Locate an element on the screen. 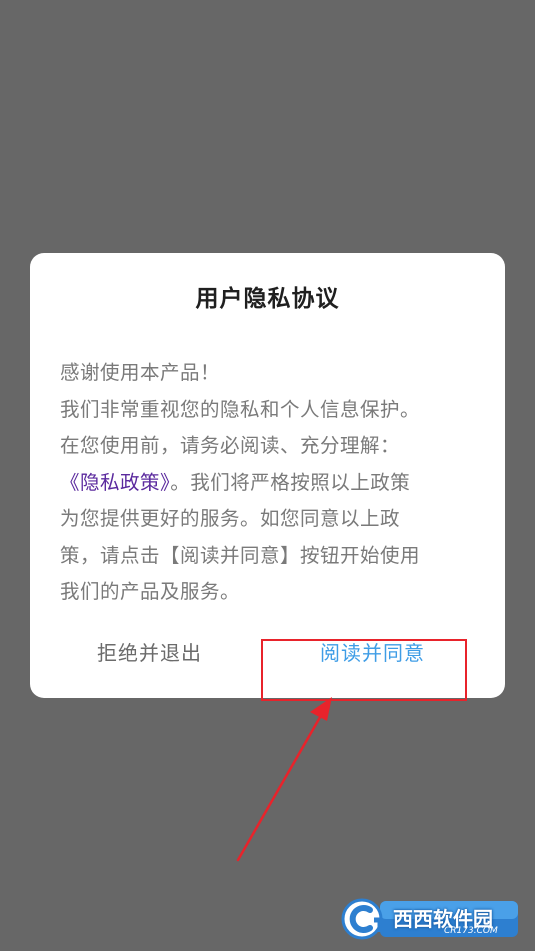 This screenshot has width=535, height=951. dialog-title: 用户隐私协议 is located at coordinates (267, 299).